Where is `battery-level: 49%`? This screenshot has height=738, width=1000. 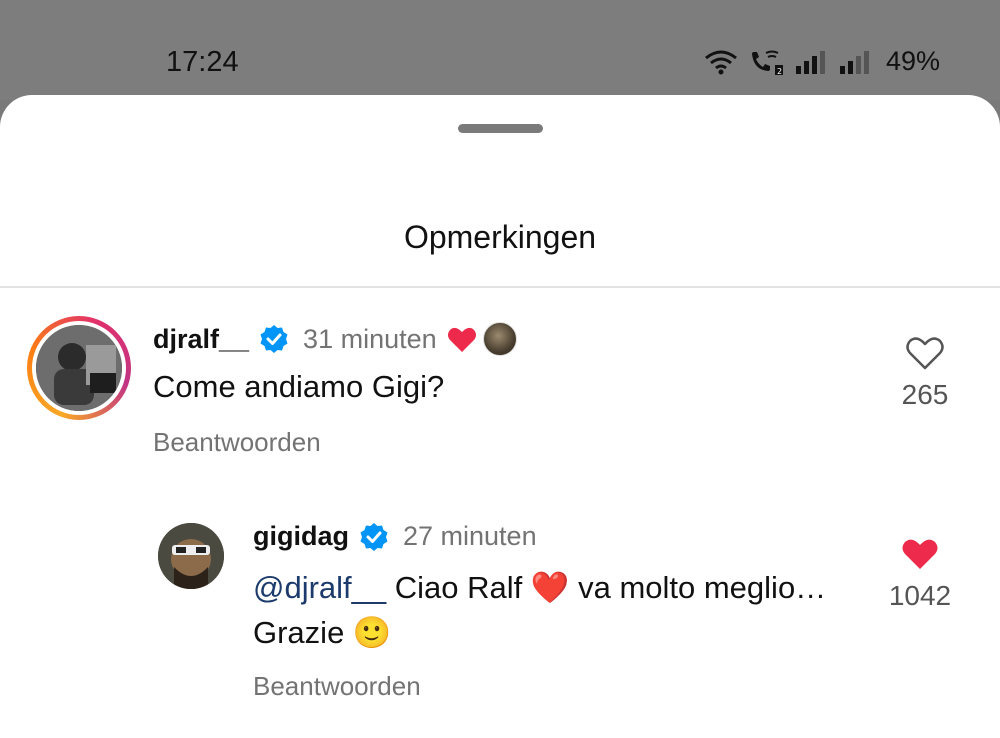
battery-level: 49% is located at coordinates (912, 61).